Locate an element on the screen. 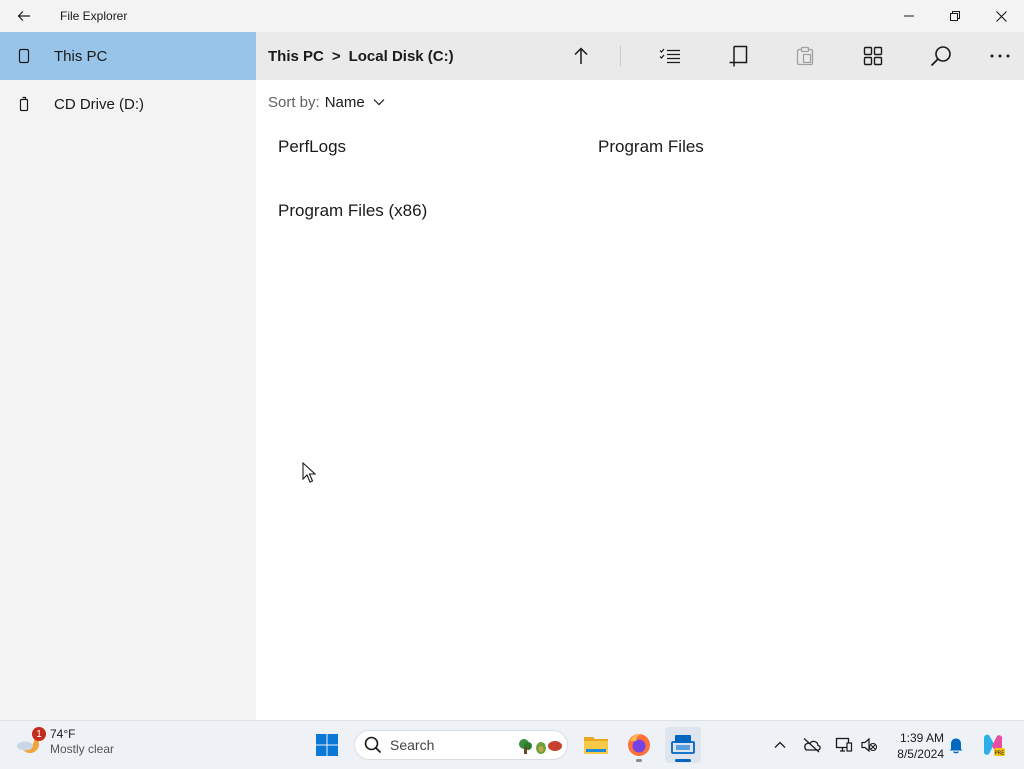 This screenshot has width=1024, height=769. taskbar-firefox is located at coordinates (639, 745).